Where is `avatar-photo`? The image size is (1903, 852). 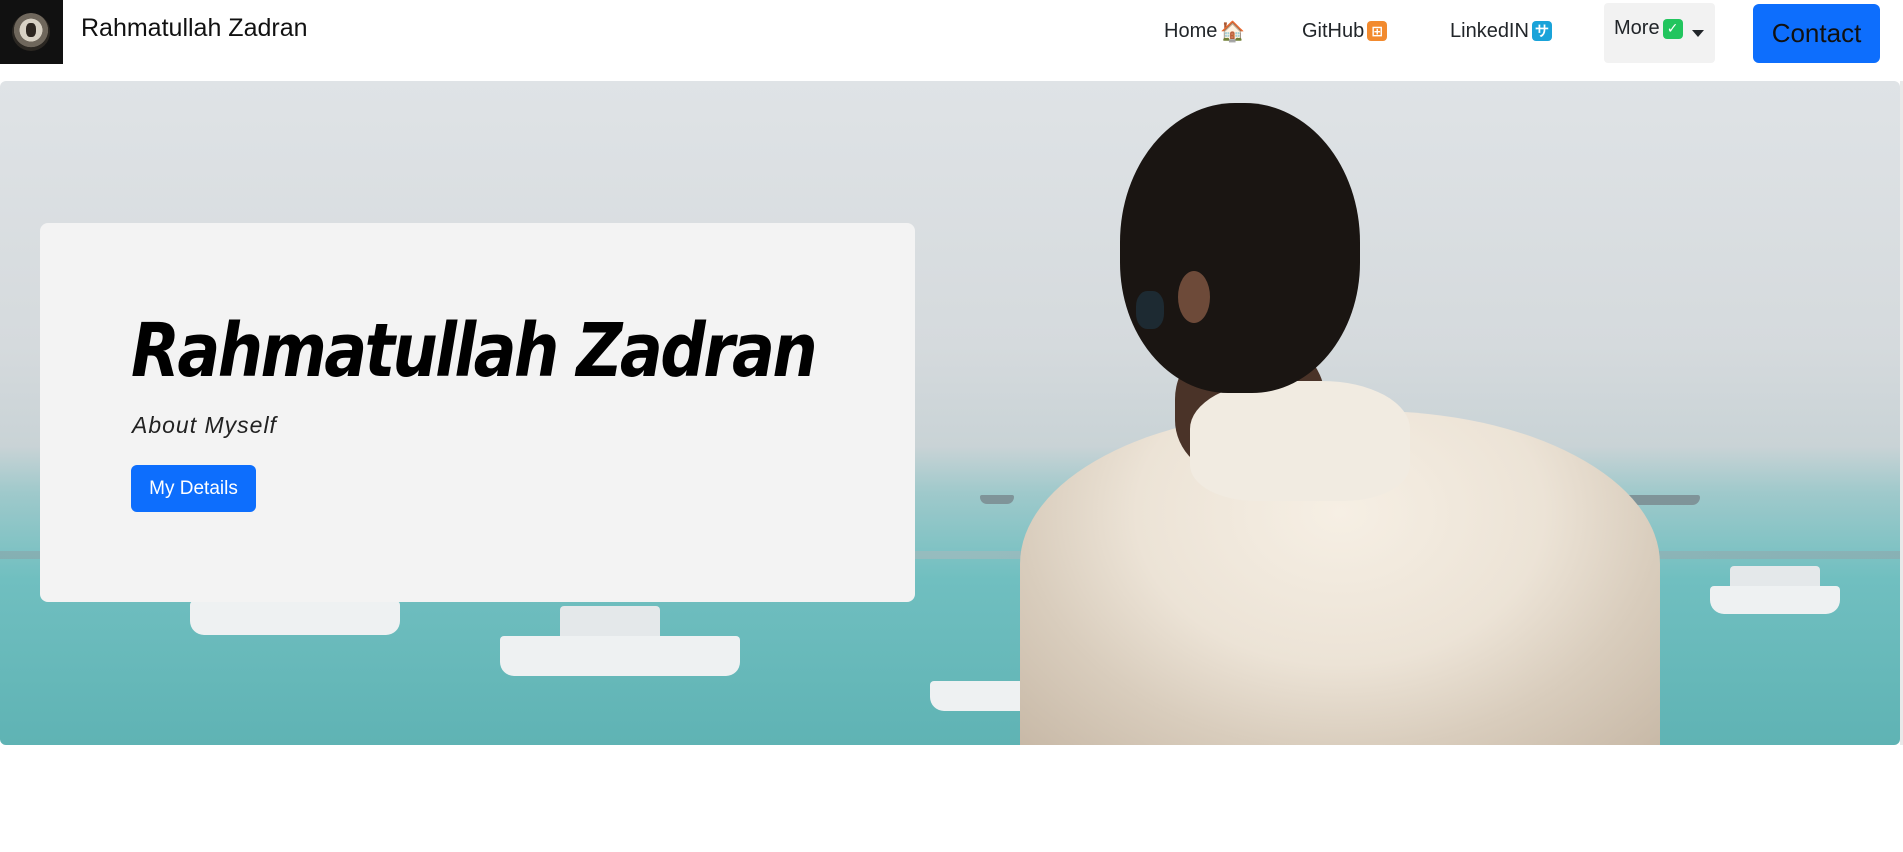 avatar-photo is located at coordinates (31, 32).